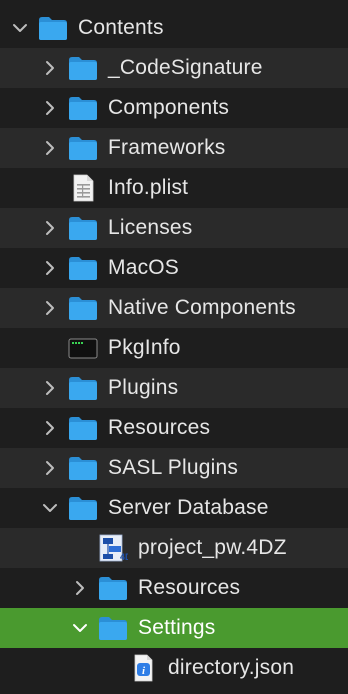 This screenshot has height=694, width=348. I want to click on tree-row-label: Components, so click(169, 107).